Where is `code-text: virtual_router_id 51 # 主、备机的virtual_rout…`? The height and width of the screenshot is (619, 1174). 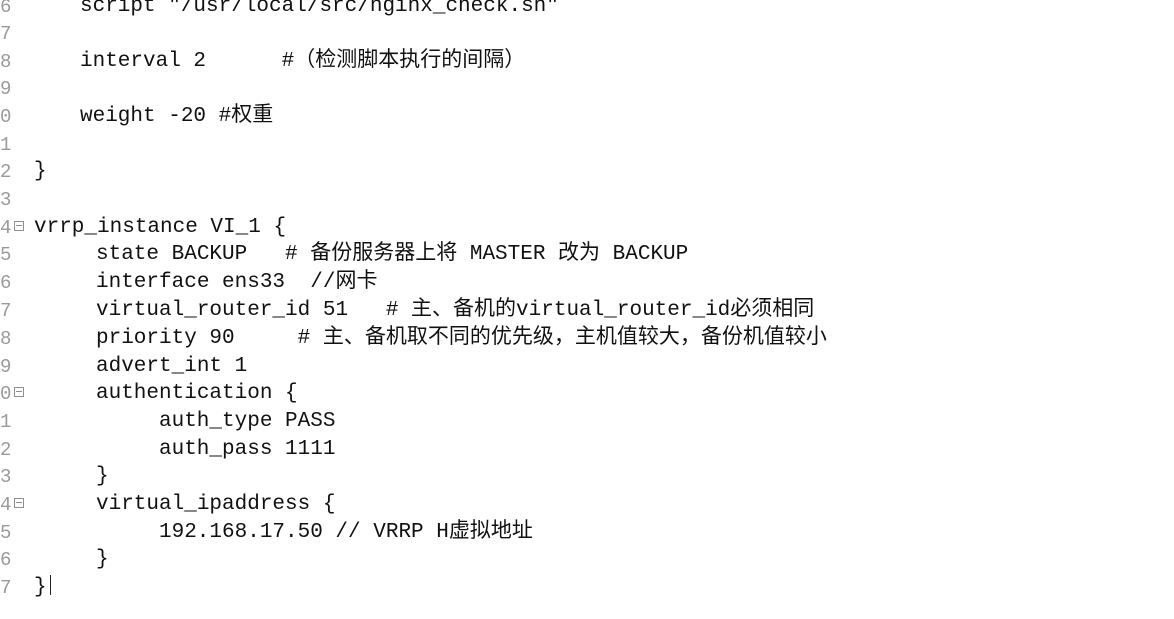 code-text: virtual_router_id 51 # 主、备机的virtual_rout… is located at coordinates (455, 311).